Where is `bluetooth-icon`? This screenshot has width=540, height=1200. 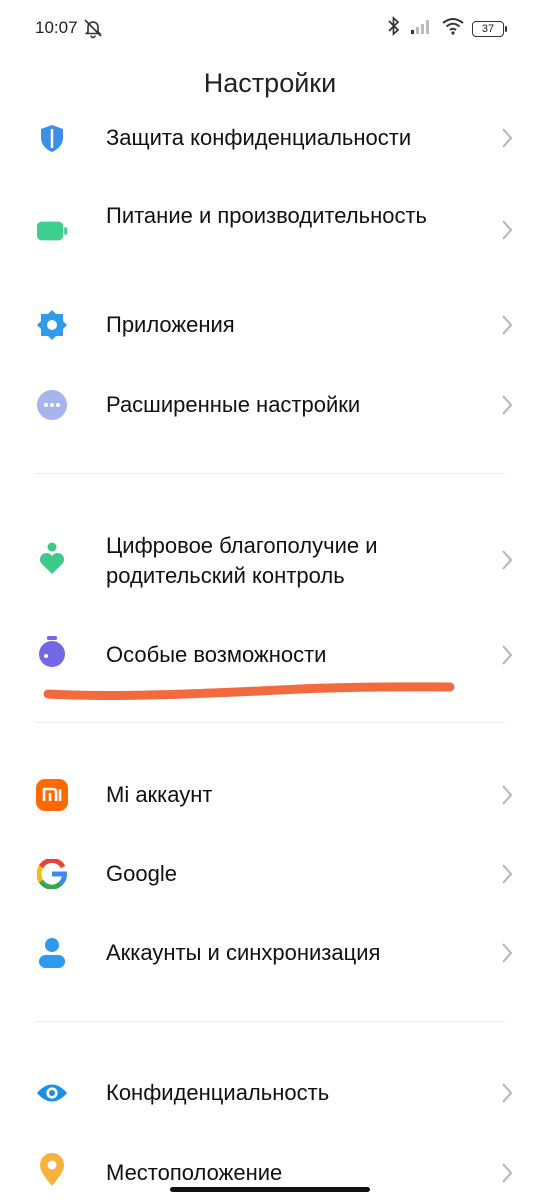 bluetooth-icon is located at coordinates (394, 28).